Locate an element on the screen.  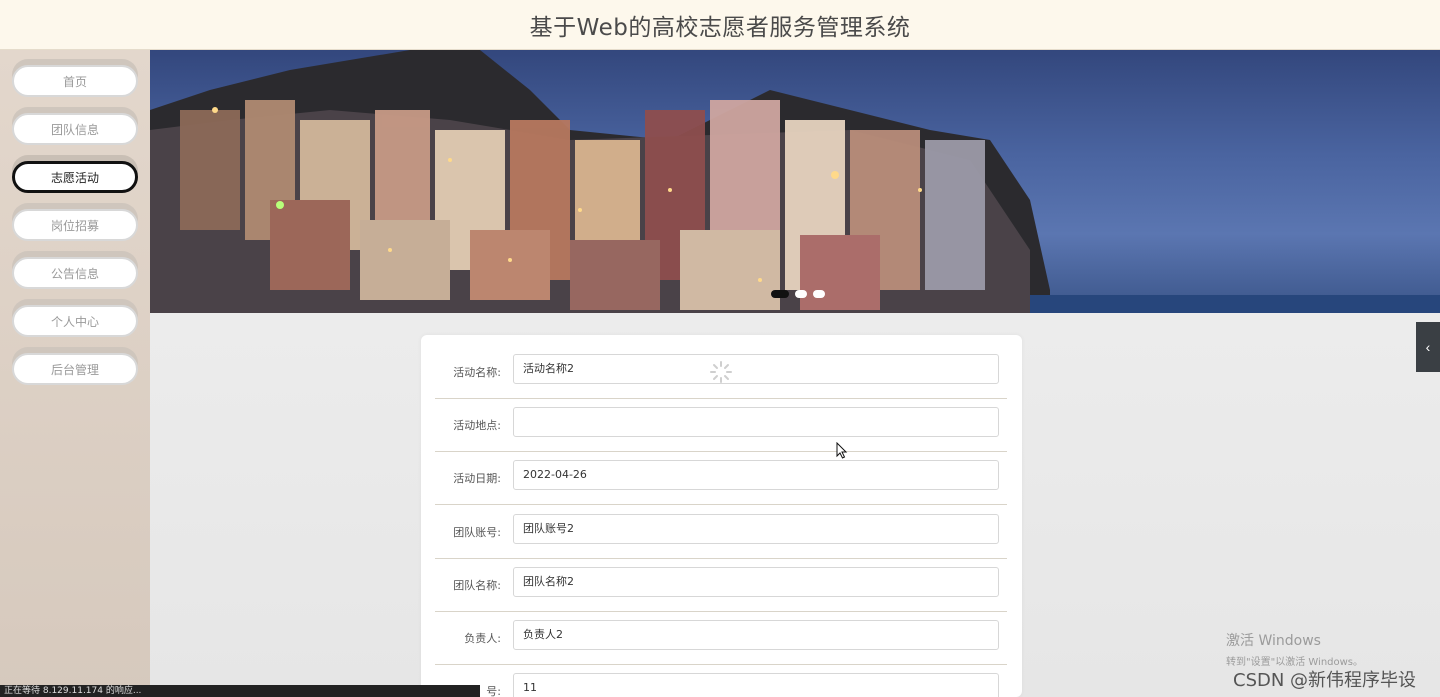
top-header: 基于Web的高校志愿者服务管理系统 is located at coordinates (720, 25).